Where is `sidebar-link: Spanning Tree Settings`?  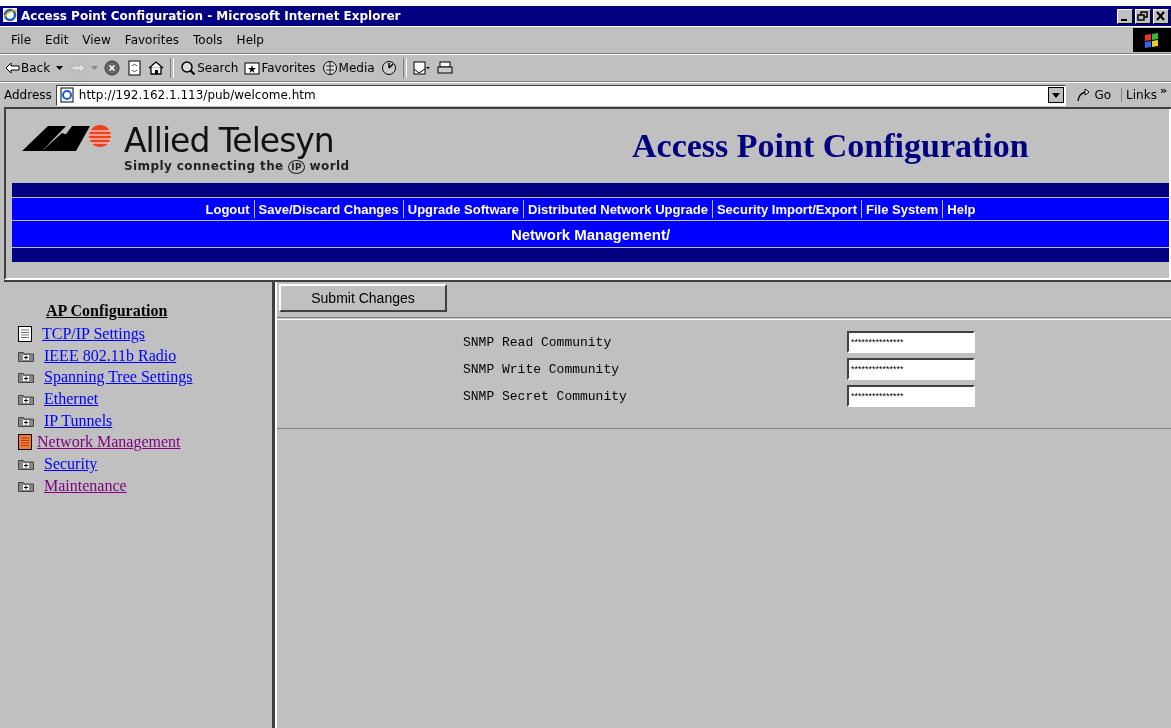
sidebar-link: Spanning Tree Settings is located at coordinates (118, 377).